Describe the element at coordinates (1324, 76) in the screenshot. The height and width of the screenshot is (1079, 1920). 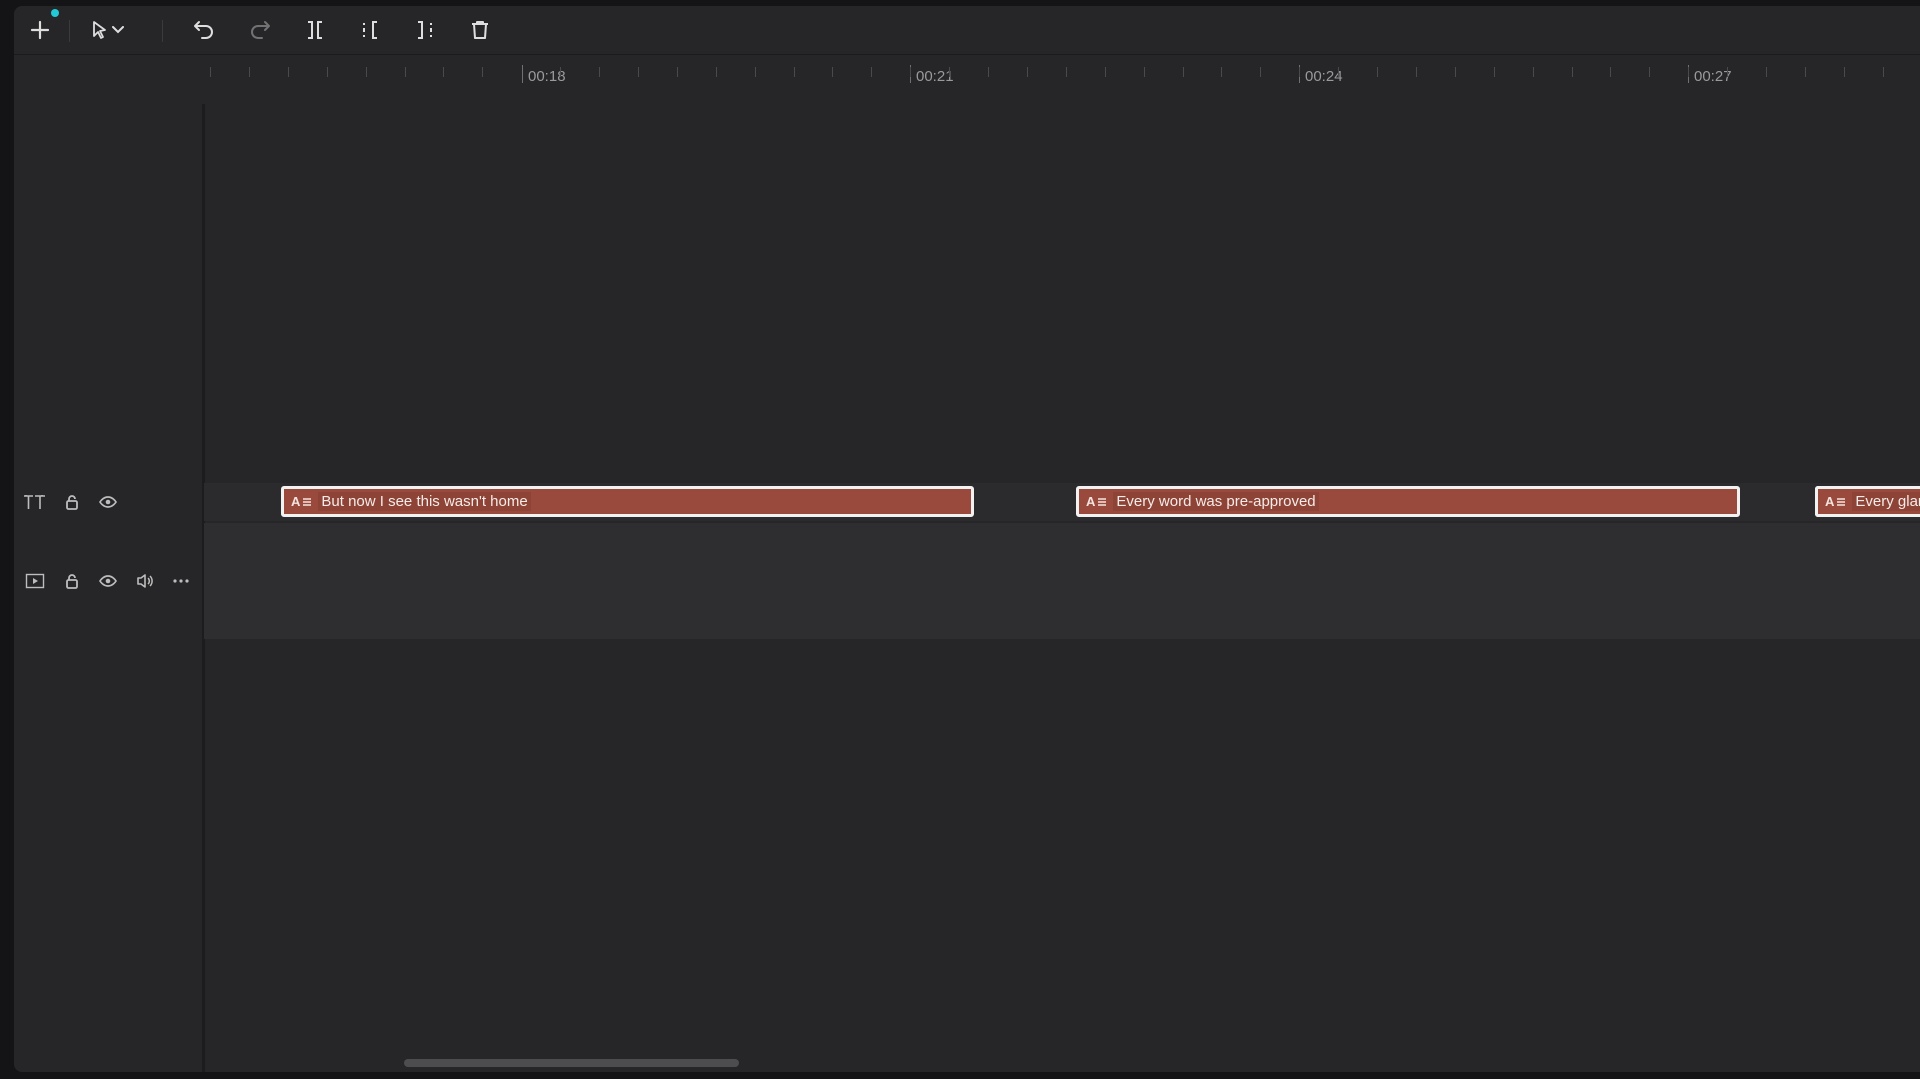
I see `ruler-label: 00:24` at that location.